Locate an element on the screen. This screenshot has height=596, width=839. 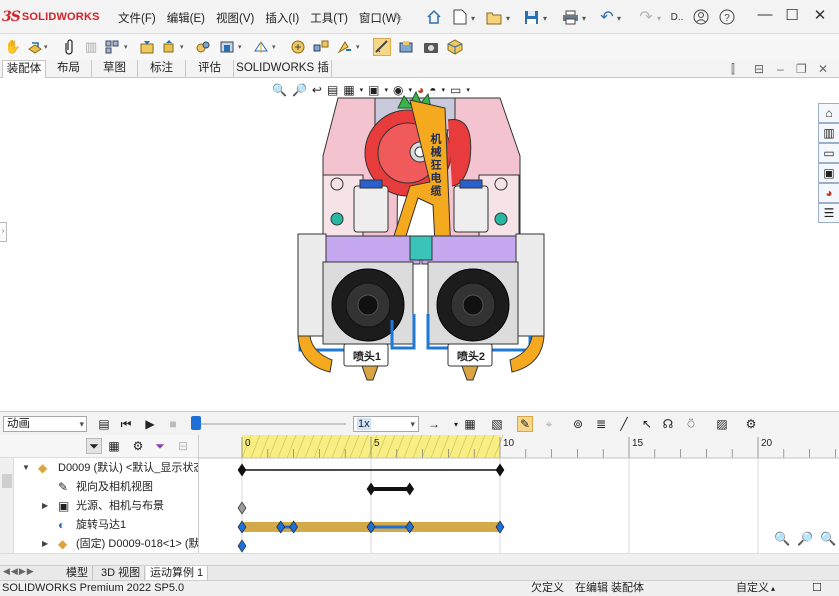
damper-icon: ╱ is located at coordinates (624, 424).